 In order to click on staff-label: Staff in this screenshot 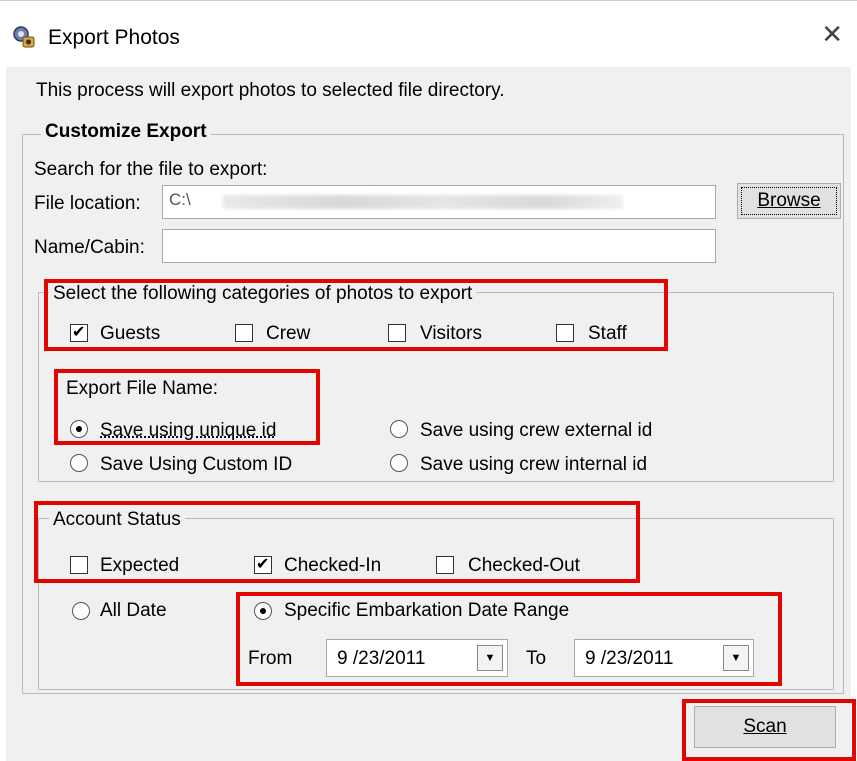, I will do `click(607, 333)`.